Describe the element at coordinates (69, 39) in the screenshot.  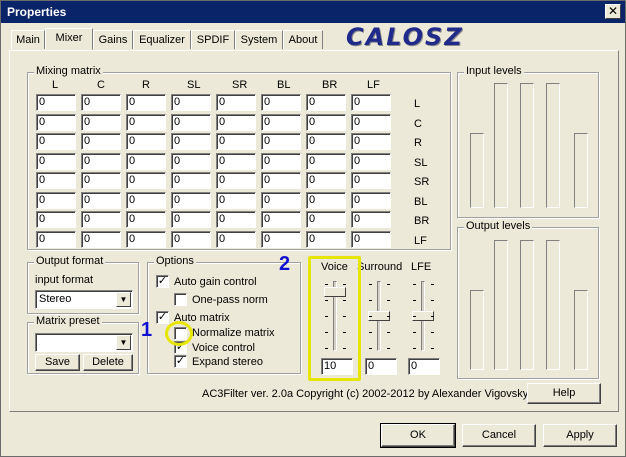
I see `tab-mixer: Mixer` at that location.